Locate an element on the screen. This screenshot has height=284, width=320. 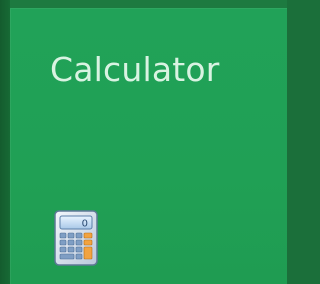
tile-title: Calculator is located at coordinates (135, 69).